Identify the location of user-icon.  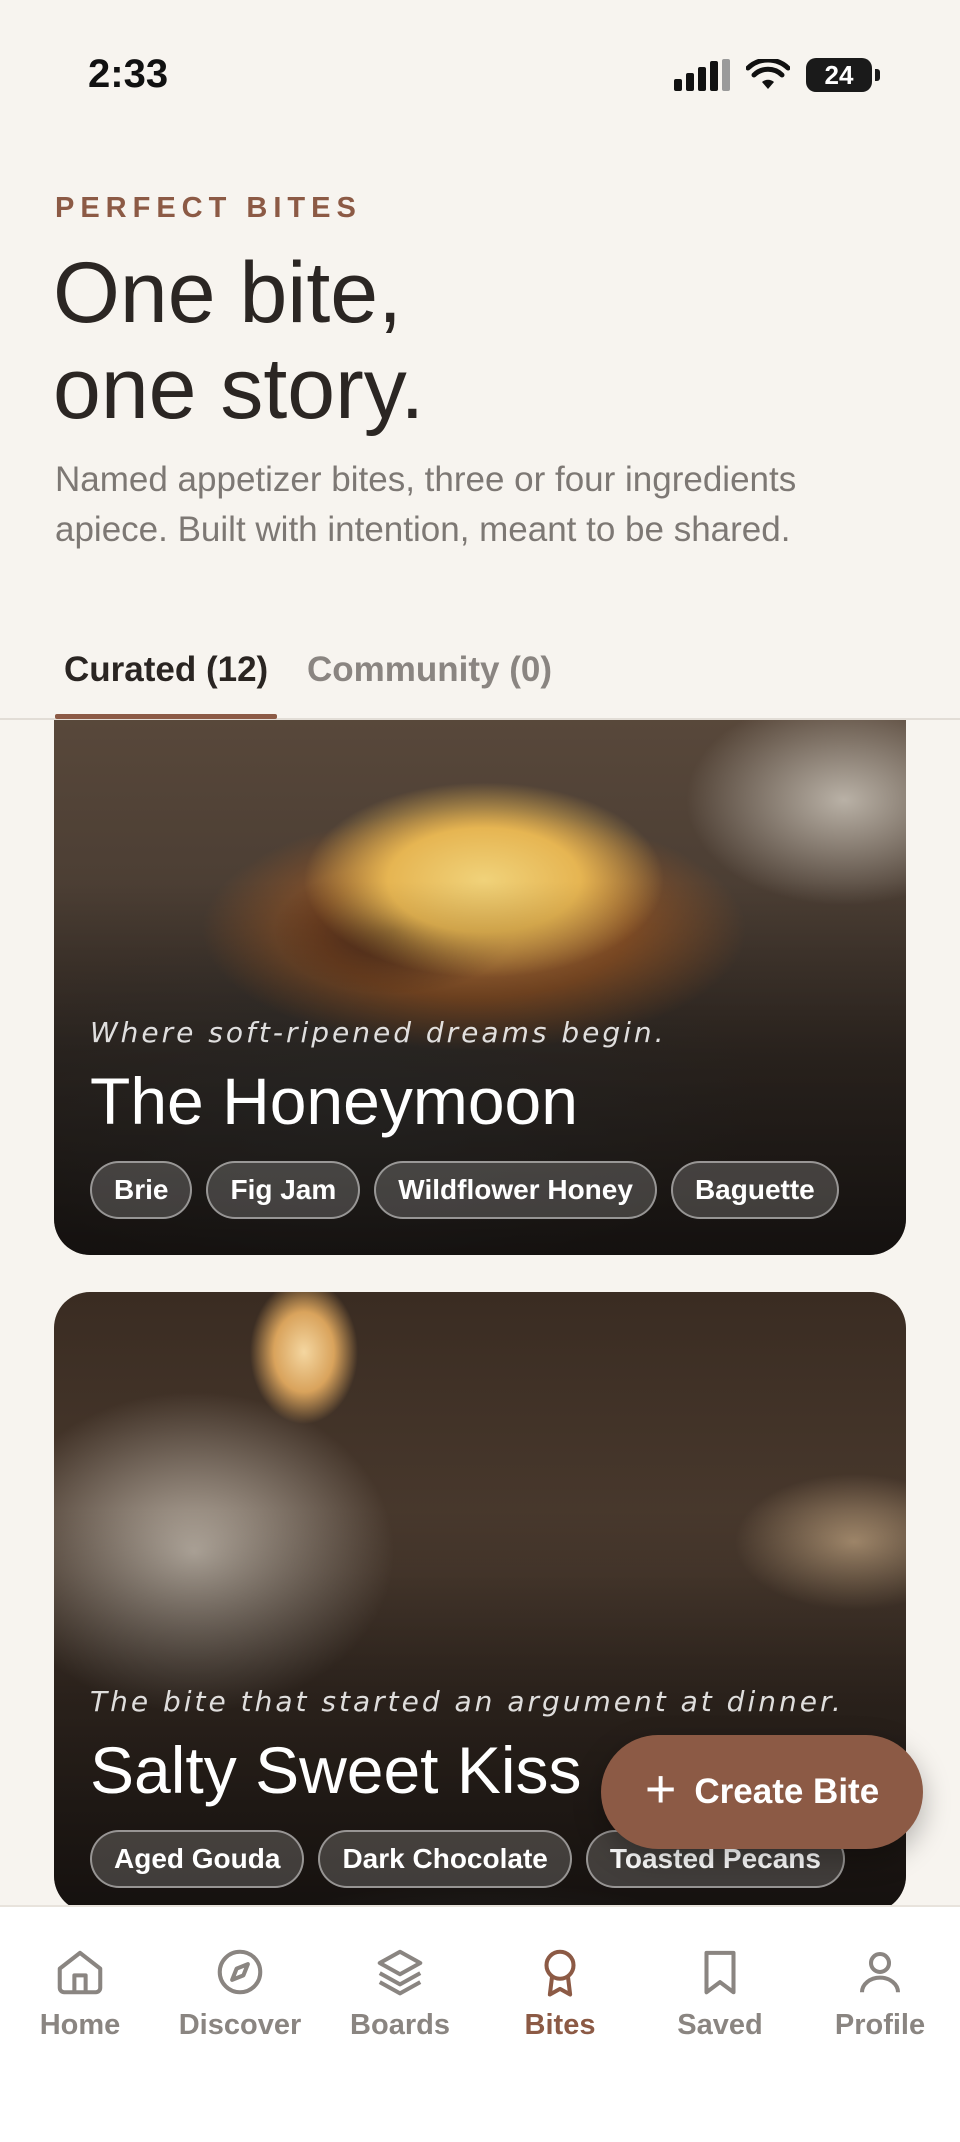
(880, 1972).